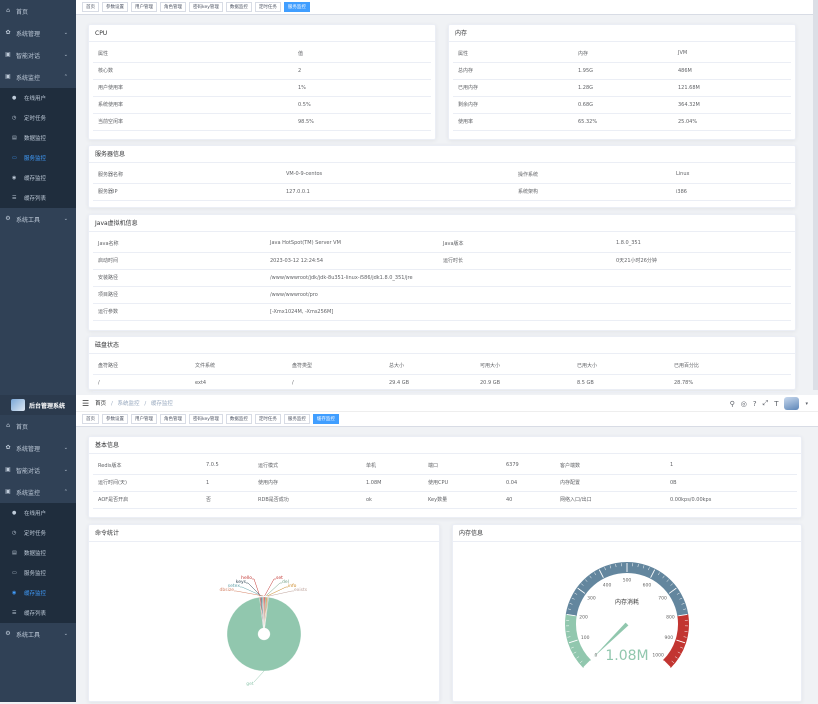 The width and height of the screenshot is (818, 704). I want to click on tags-view: 首页 参数设置 用户管理 角色管理 密码key管理 数据监控 定时任务 服务监控, so click(447, 7).